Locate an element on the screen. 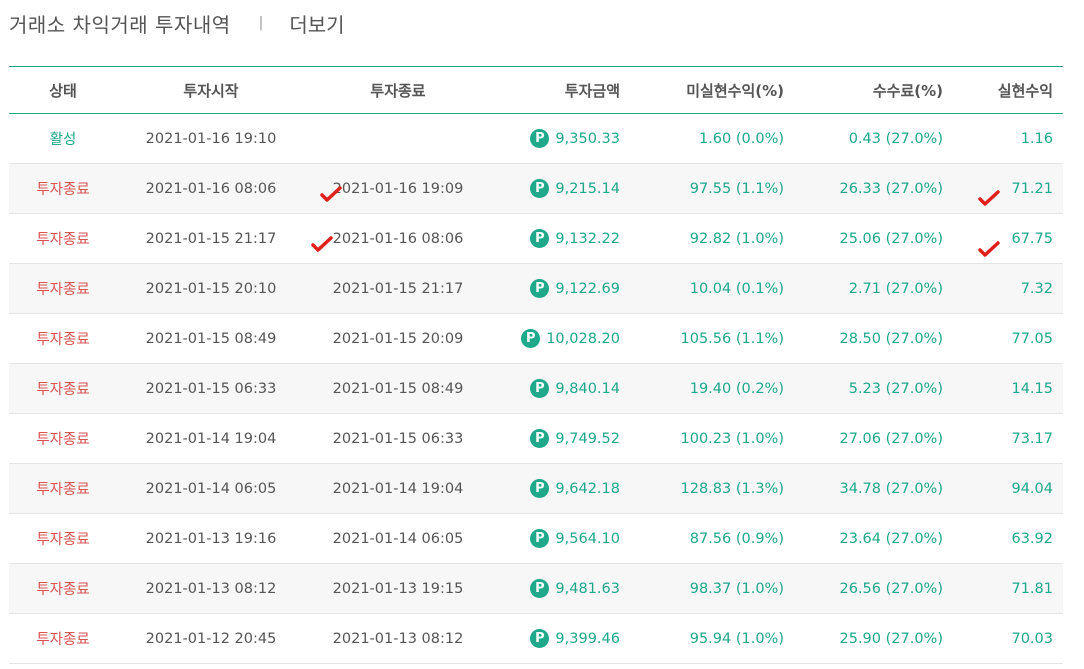 This screenshot has height=669, width=1084. realized-cell: 94.04 is located at coordinates (1032, 488).